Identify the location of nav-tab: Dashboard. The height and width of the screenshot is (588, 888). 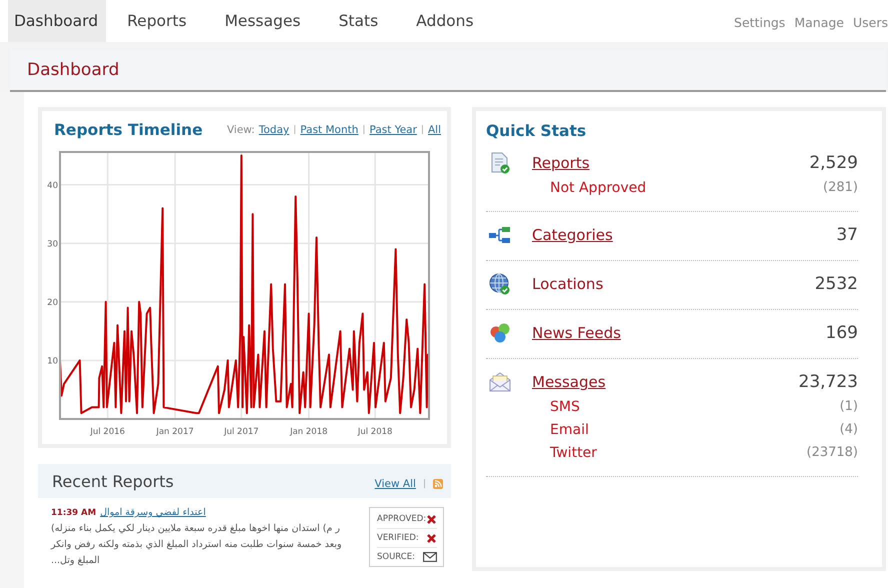
(57, 21).